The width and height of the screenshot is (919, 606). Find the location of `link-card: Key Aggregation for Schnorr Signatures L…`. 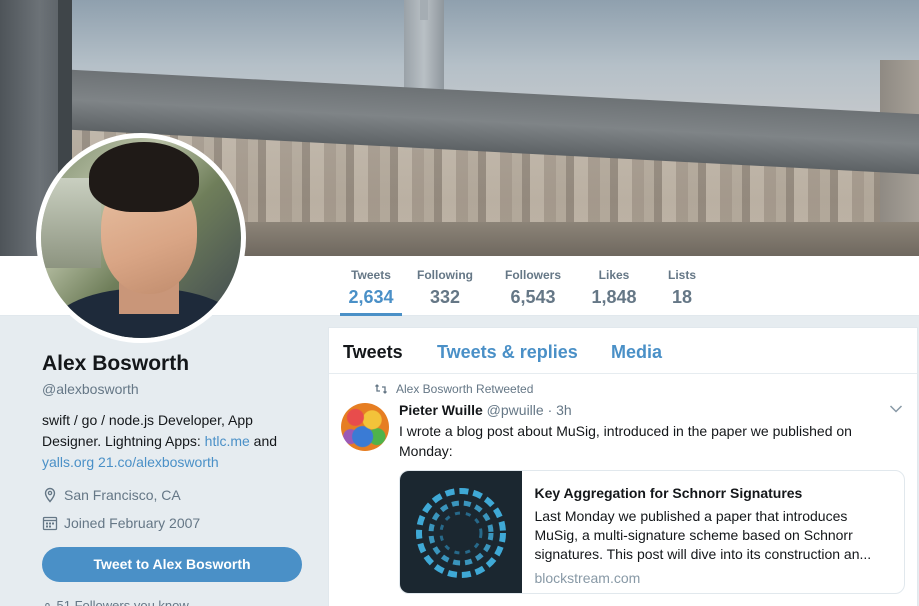

link-card: Key Aggregation for Schnorr Signatures L… is located at coordinates (652, 532).